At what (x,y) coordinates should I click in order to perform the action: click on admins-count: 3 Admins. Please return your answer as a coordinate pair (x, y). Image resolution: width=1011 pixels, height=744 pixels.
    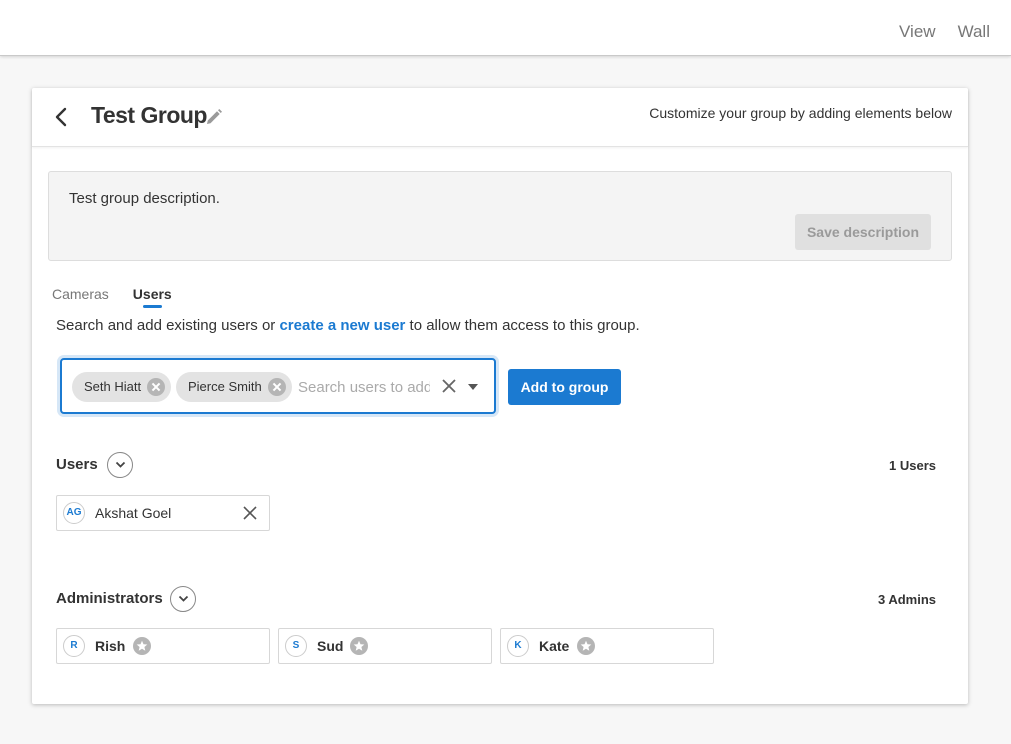
    Looking at the image, I should click on (906, 599).